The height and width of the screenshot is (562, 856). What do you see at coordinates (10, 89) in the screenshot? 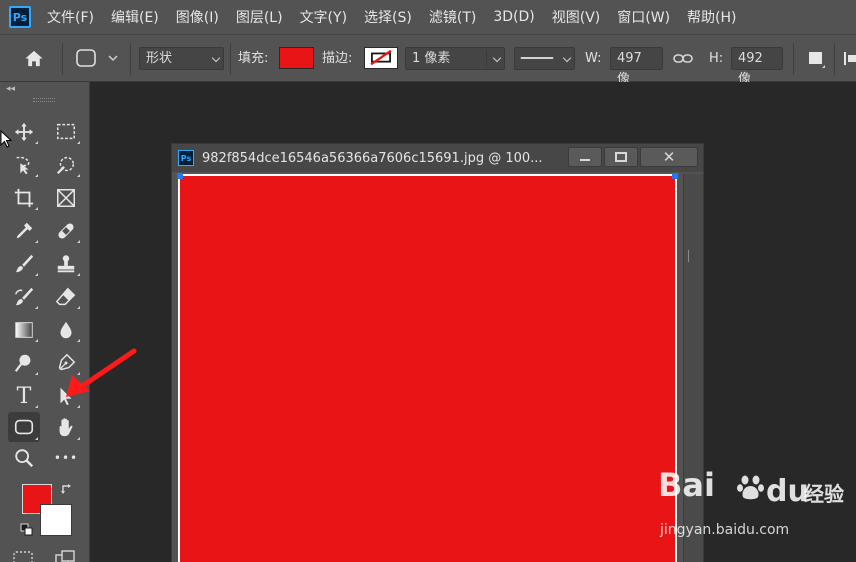
I see `collapse-panel-icon: ◂◂` at bounding box center [10, 89].